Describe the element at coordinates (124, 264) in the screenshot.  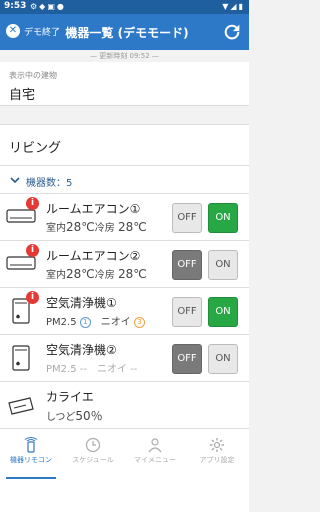
I see `device-row-aircon-2: i ルームエアコン② 室内28℃冷房 28℃ OFF ON` at that location.